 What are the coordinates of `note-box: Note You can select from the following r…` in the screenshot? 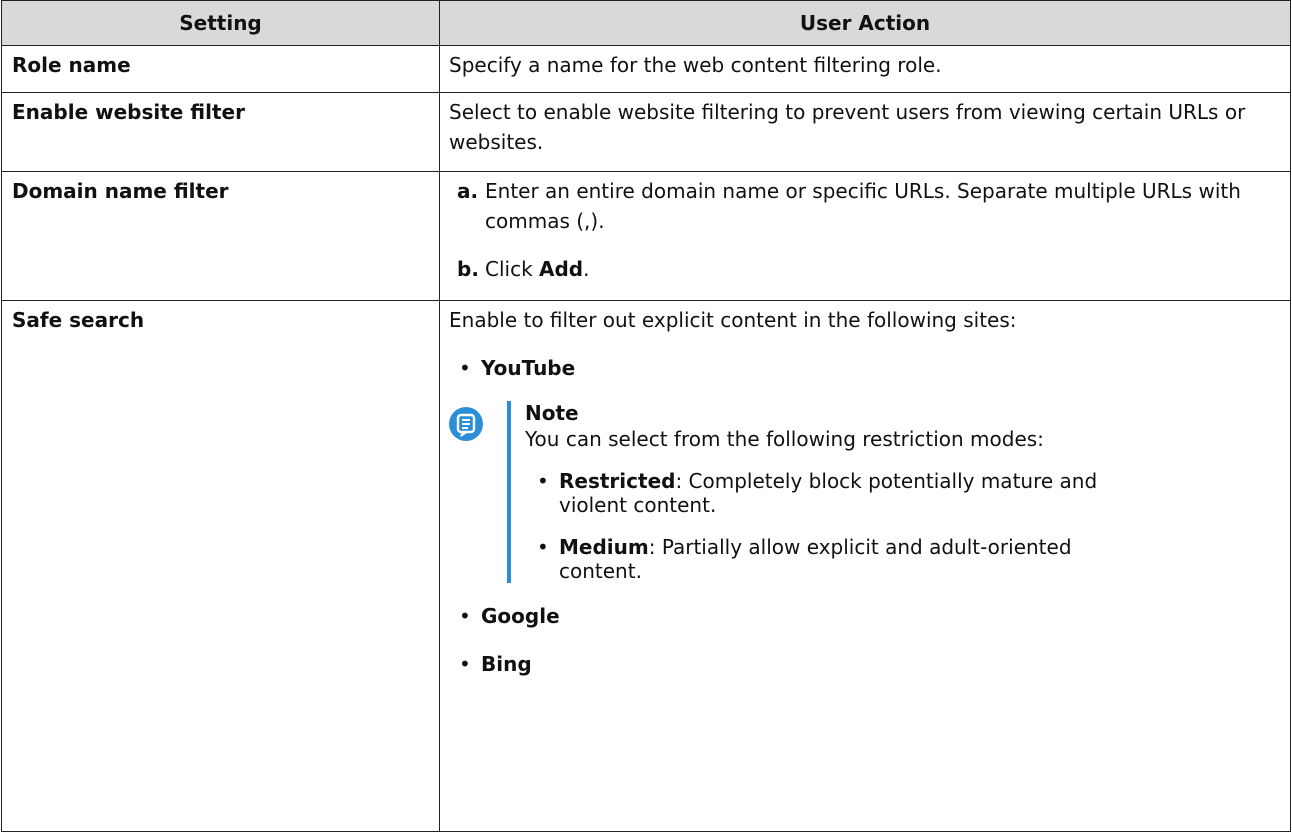 It's located at (865, 492).